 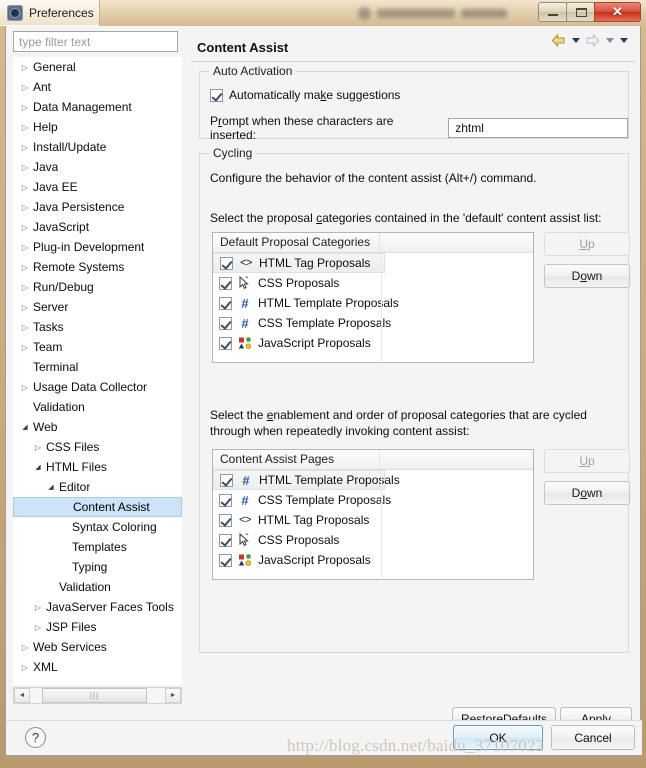 What do you see at coordinates (587, 276) in the screenshot?
I see `move-down-button-1: Do wn` at bounding box center [587, 276].